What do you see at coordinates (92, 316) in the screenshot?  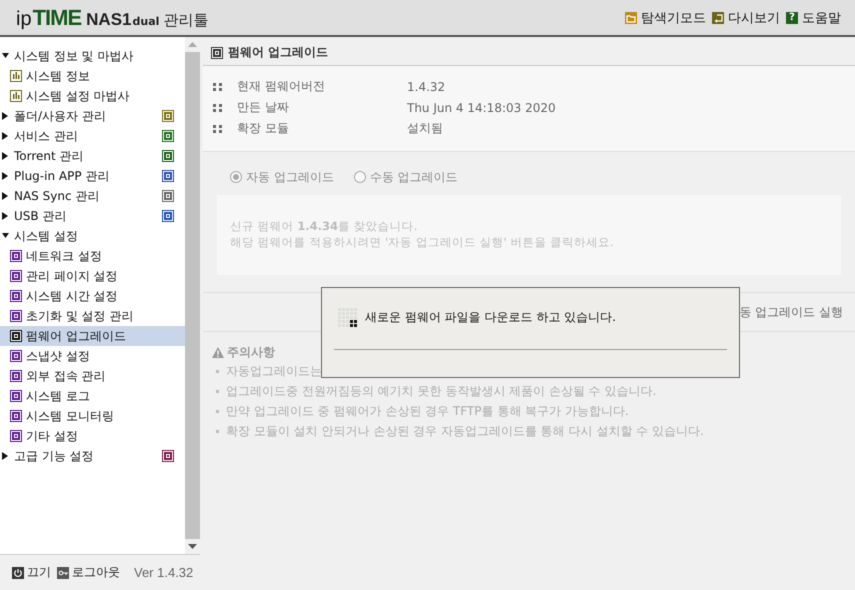 I see `tree-item: 초기화 및 설정 관리` at bounding box center [92, 316].